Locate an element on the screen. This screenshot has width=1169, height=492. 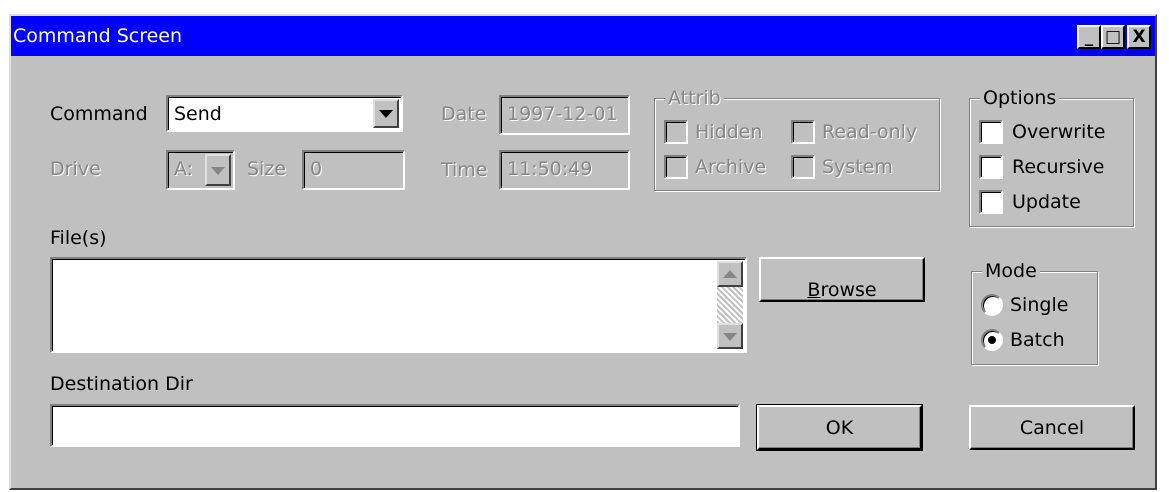
maximize-icon: □ is located at coordinates (1113, 37).